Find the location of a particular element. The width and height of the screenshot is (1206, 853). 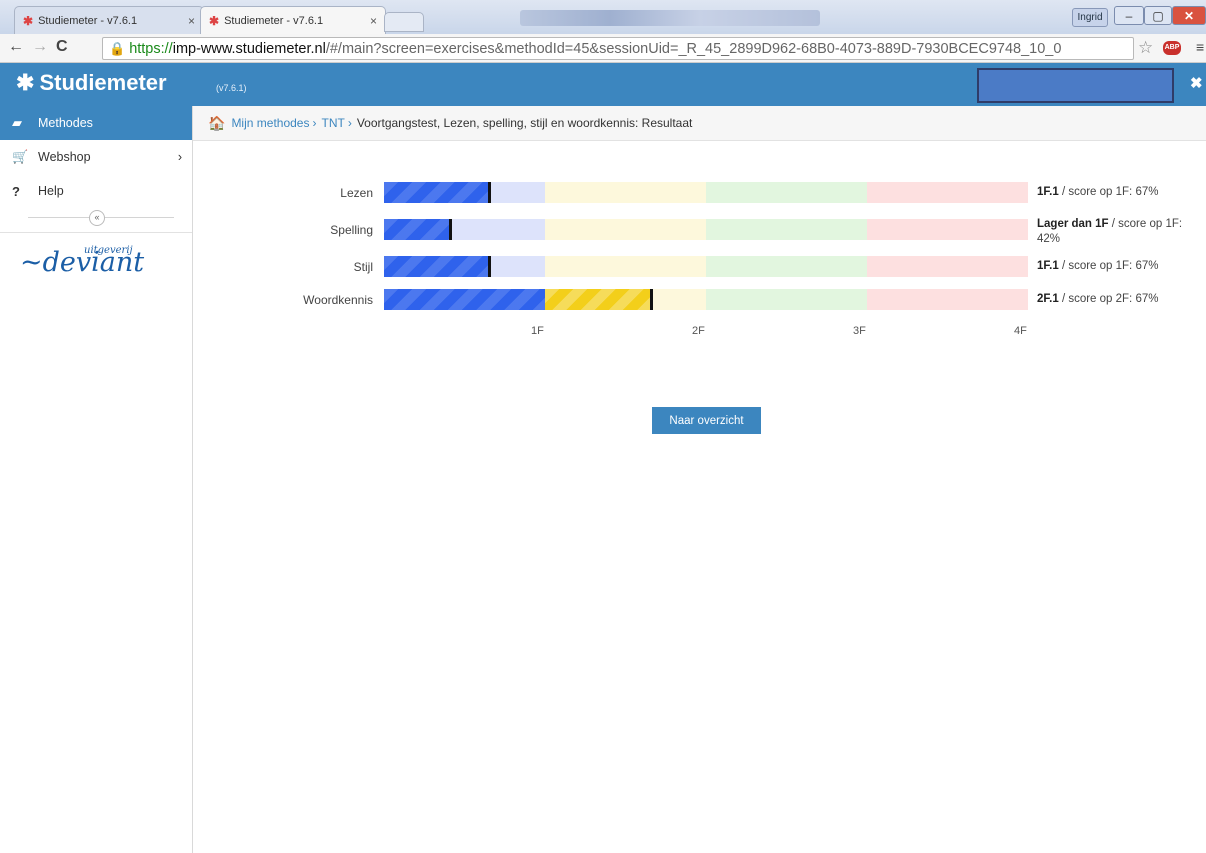

sidebar-item-label: Help is located at coordinates (51, 191).